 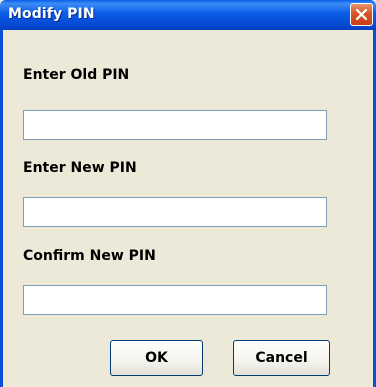 I want to click on title-bar: Modify PIN, so click(x=188, y=15).